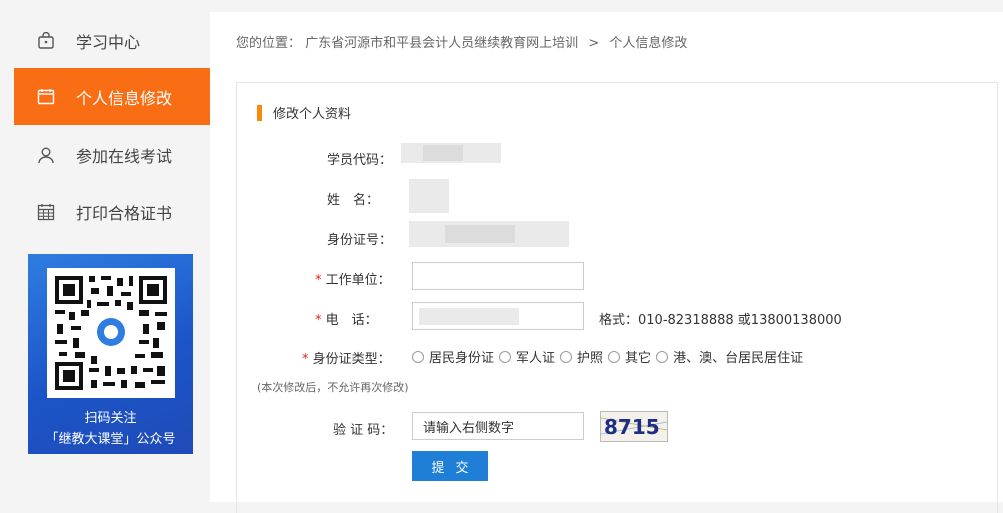 The width and height of the screenshot is (1003, 513). Describe the element at coordinates (498, 276) in the screenshot. I see `workplace-input` at that location.